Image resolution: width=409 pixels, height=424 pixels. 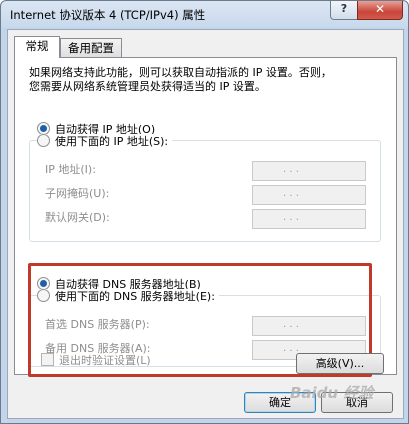 I want to click on subnet-mask-dots: . . ., so click(x=291, y=193).